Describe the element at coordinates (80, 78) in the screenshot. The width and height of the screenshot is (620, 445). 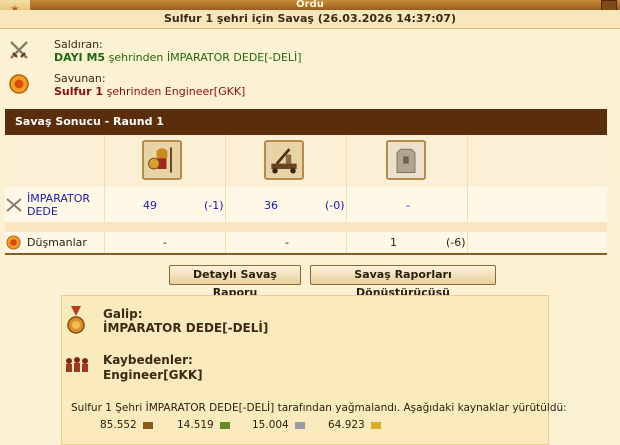
I see `defender-label: Savunan:` at that location.